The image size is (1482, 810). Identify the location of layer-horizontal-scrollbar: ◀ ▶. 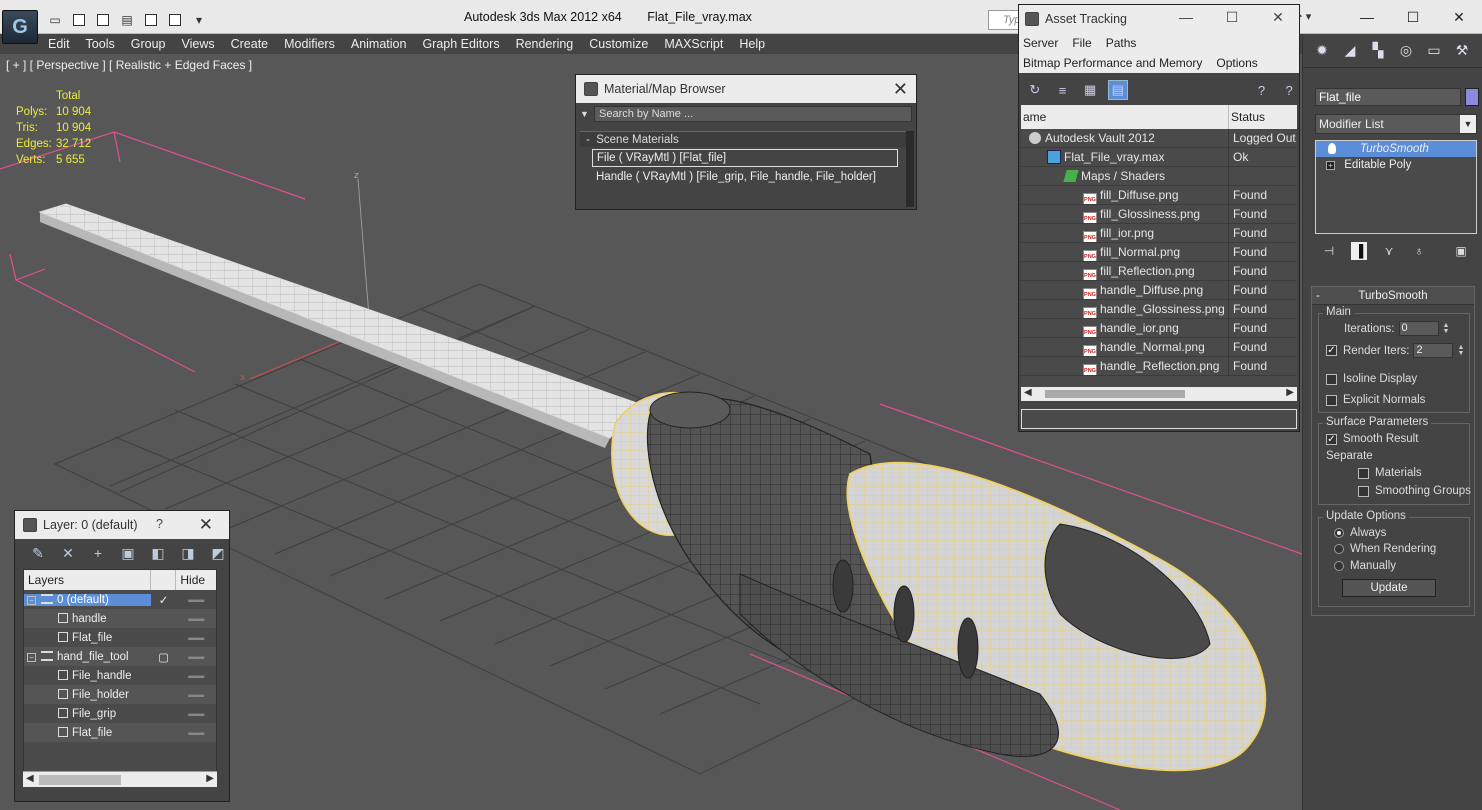
(120, 779).